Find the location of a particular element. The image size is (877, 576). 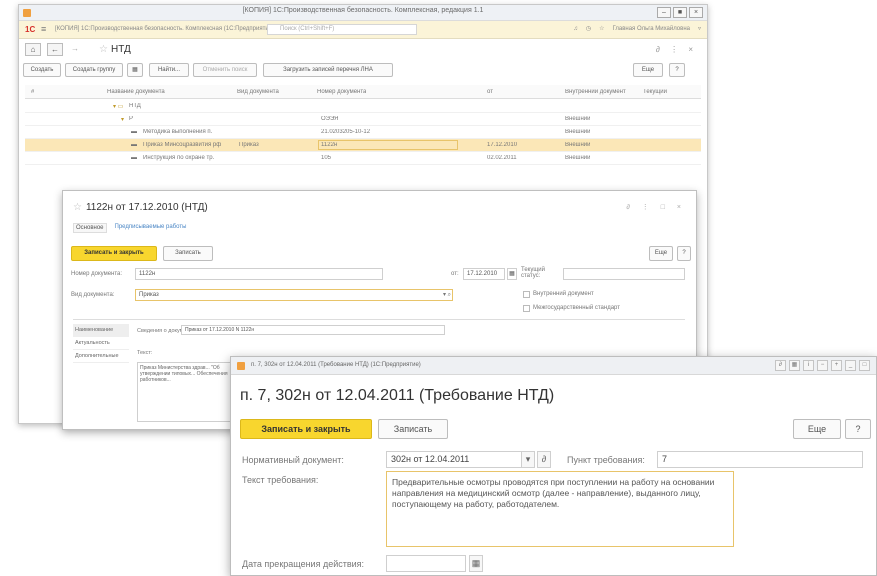

column-header: Вид документа is located at coordinates (258, 92).